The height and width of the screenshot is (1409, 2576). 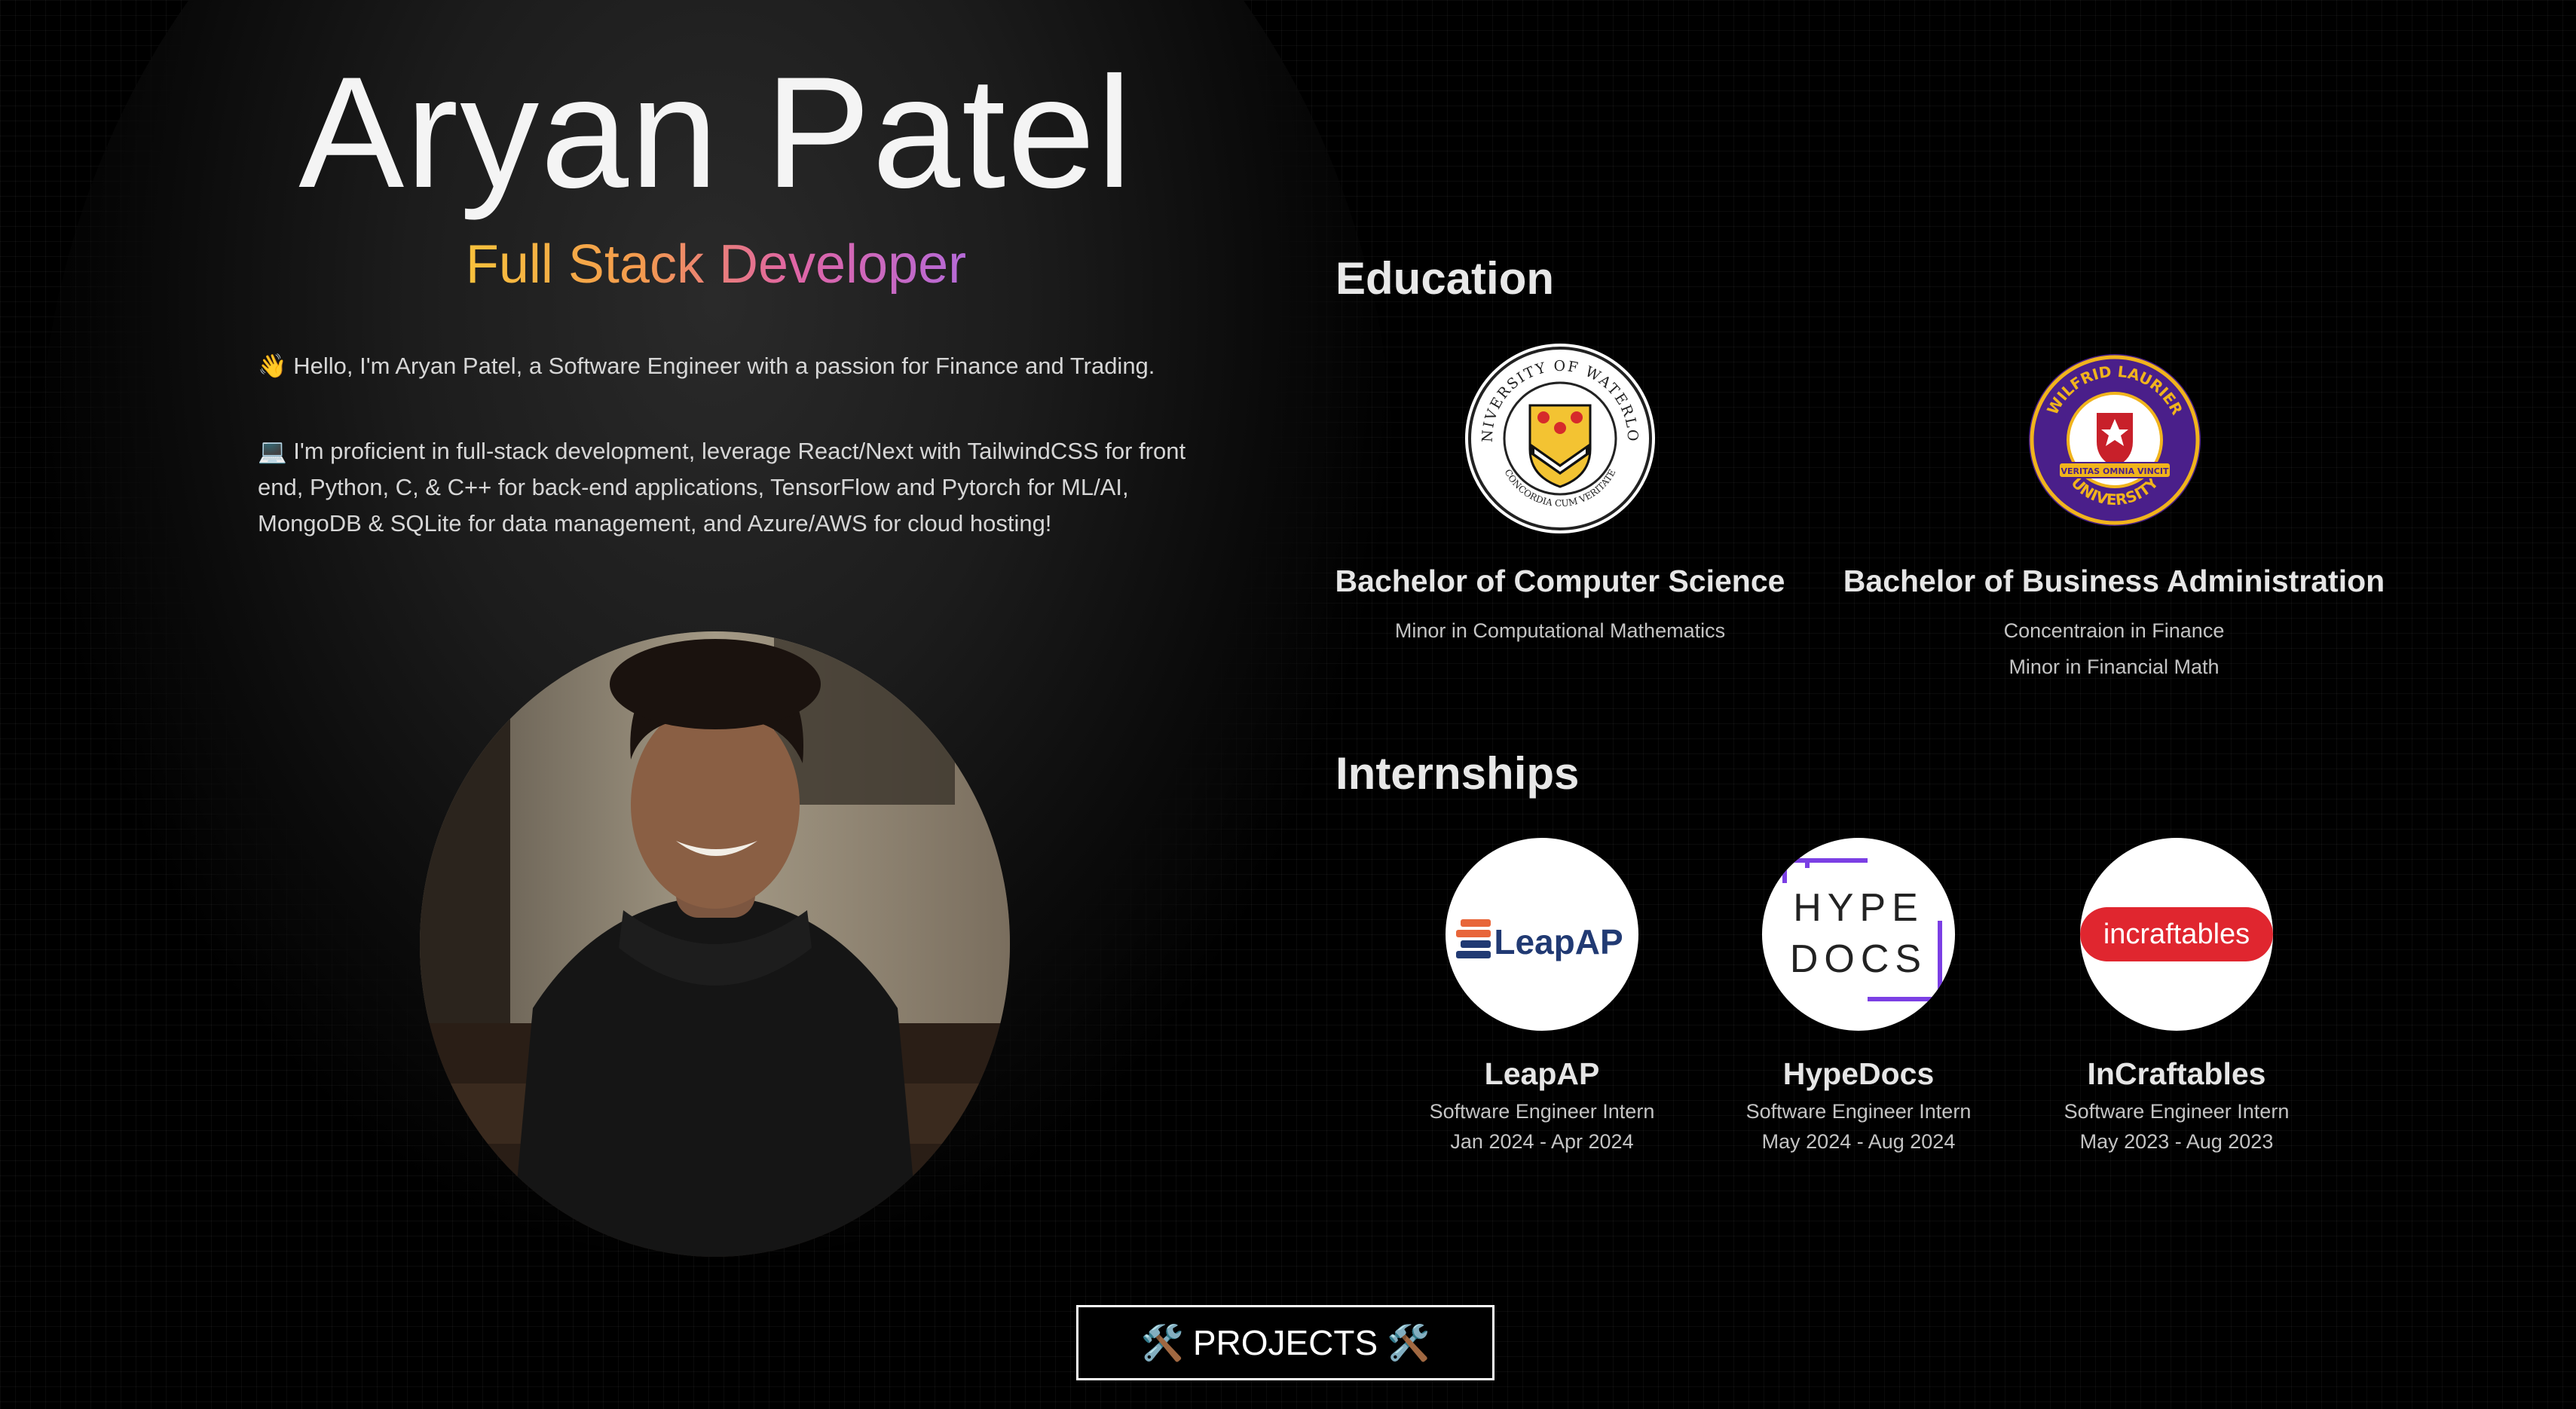 I want to click on internship-dates: May 2023 - Aug 2023, so click(x=2177, y=1141).